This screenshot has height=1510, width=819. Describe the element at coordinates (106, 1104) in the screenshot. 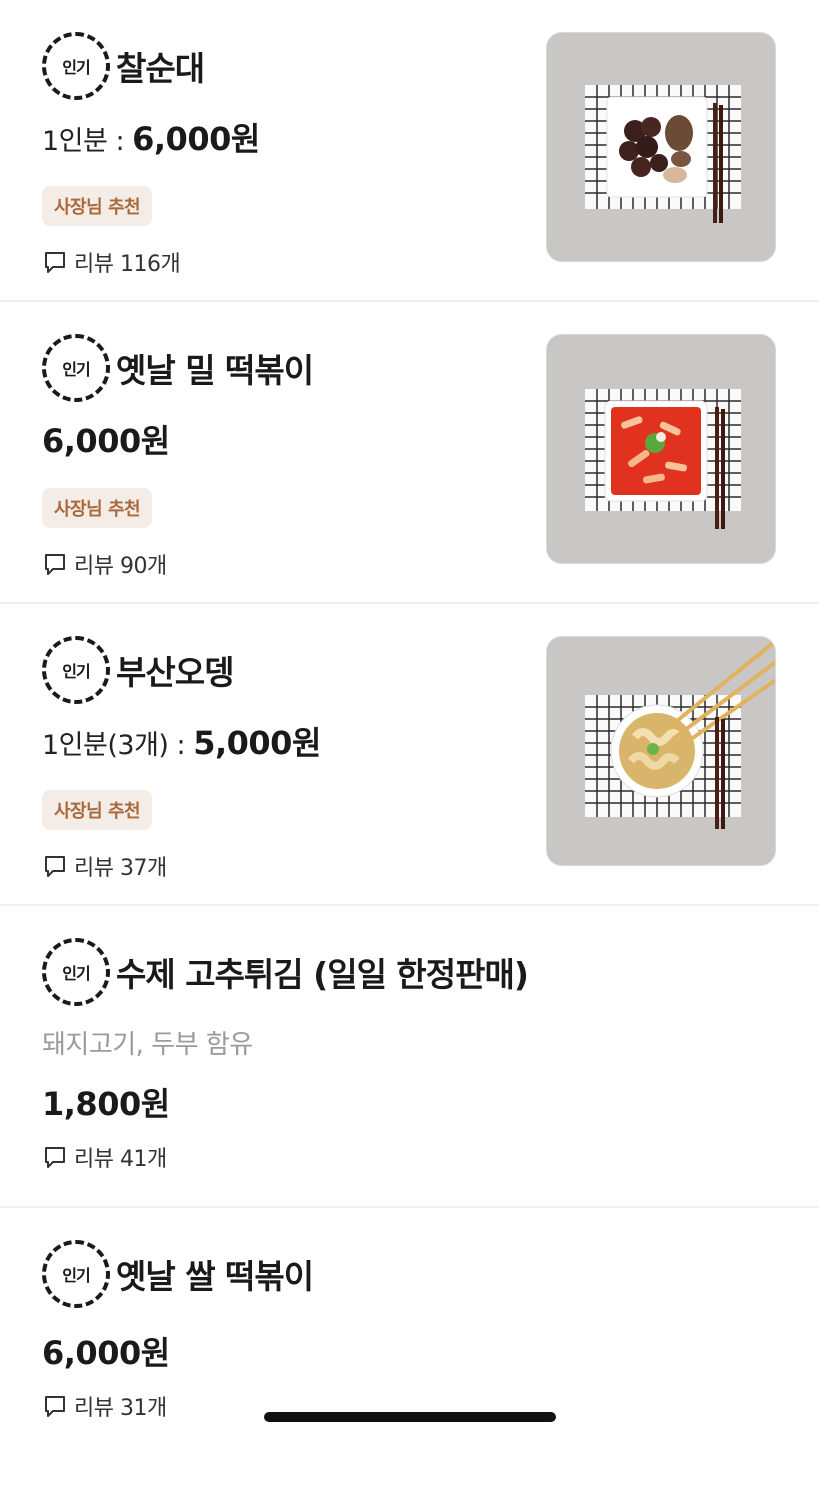

I see `menu-item-price: 1,800원` at that location.